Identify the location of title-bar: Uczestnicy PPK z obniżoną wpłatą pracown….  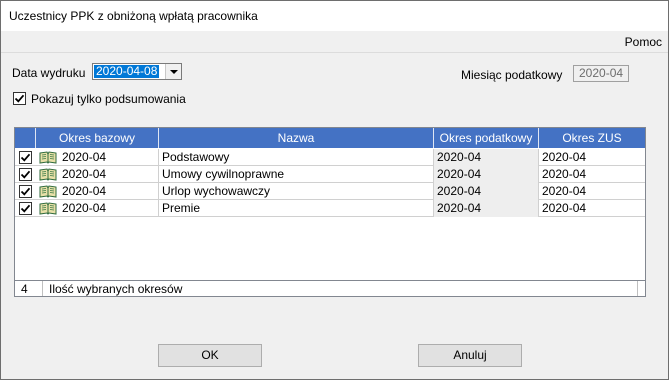
(334, 16).